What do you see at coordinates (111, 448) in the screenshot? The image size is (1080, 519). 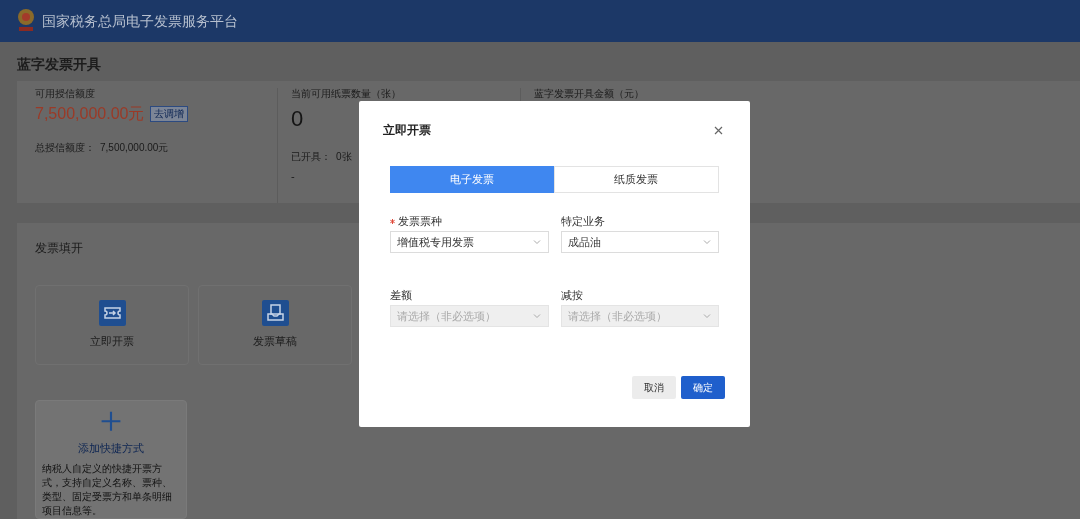 I see `add-label: 添加快捷方式` at bounding box center [111, 448].